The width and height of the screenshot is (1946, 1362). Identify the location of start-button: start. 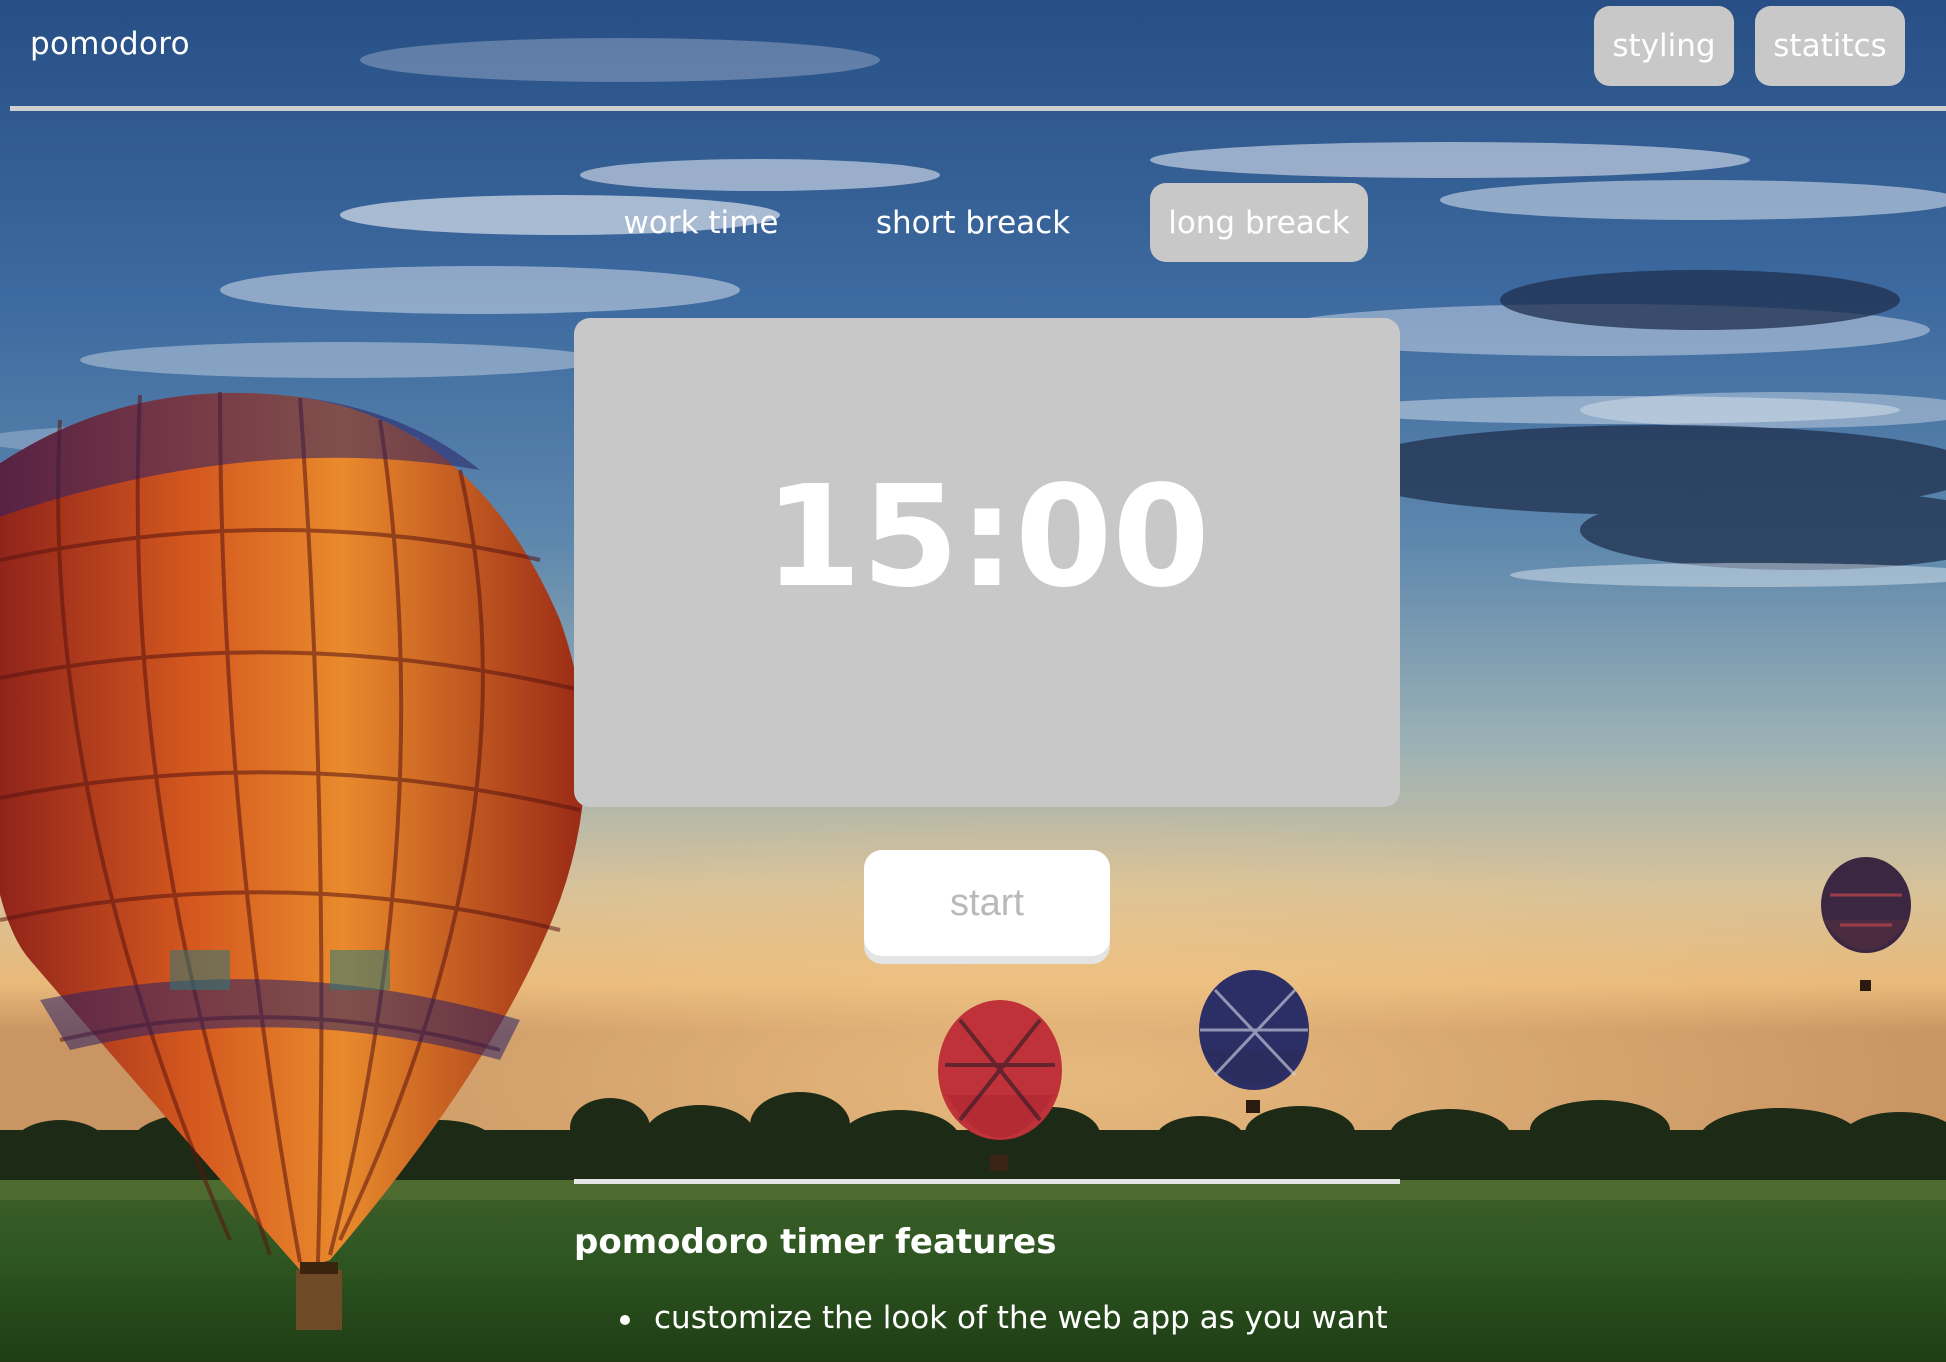
(987, 903).